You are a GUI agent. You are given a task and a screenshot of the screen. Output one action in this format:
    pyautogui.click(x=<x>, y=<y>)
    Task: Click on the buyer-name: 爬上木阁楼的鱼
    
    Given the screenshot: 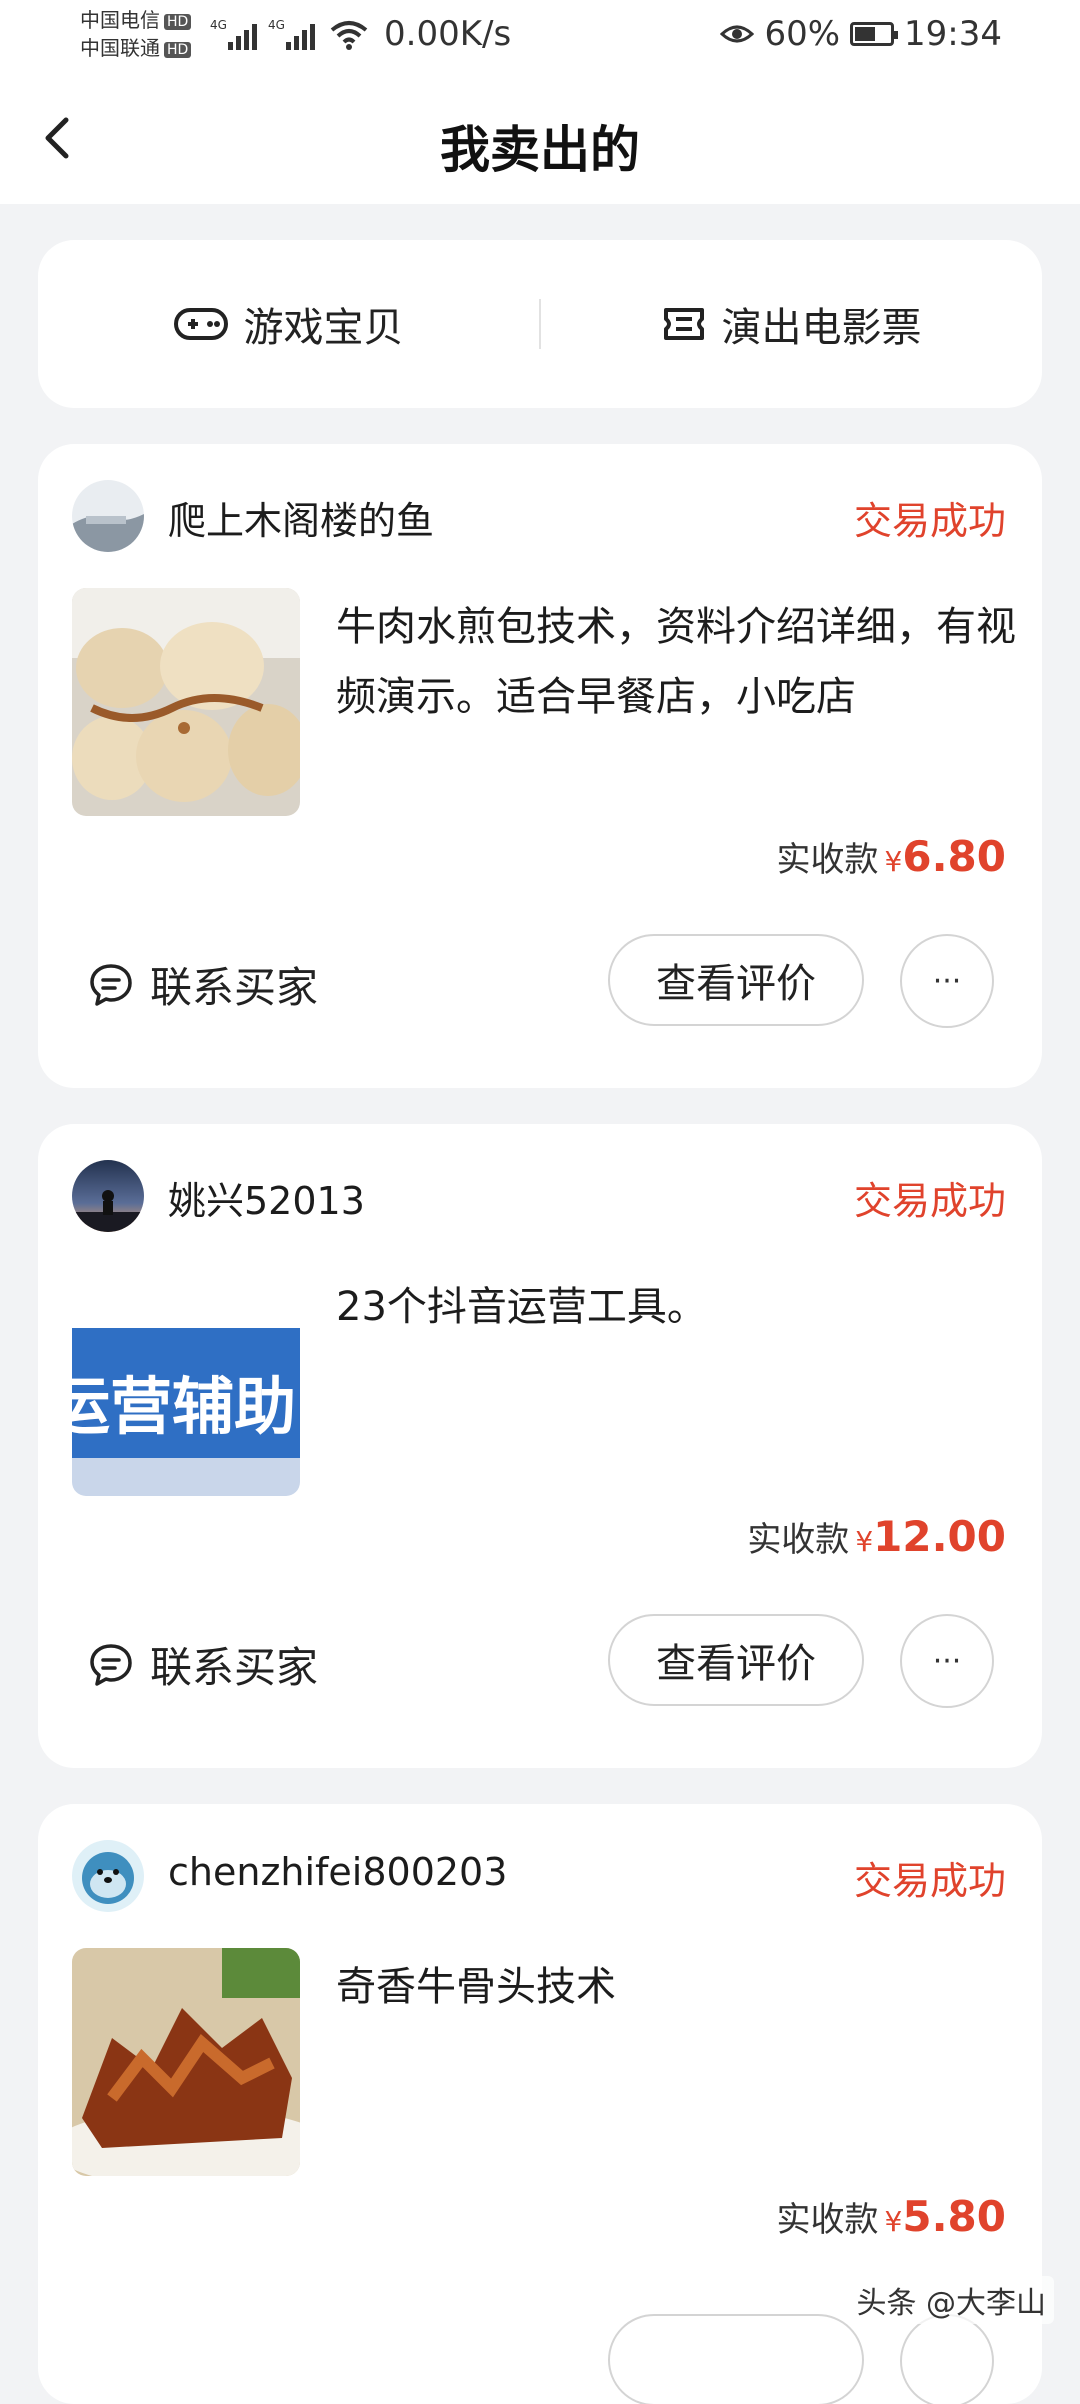 What is the action you would take?
    pyautogui.click(x=301, y=517)
    